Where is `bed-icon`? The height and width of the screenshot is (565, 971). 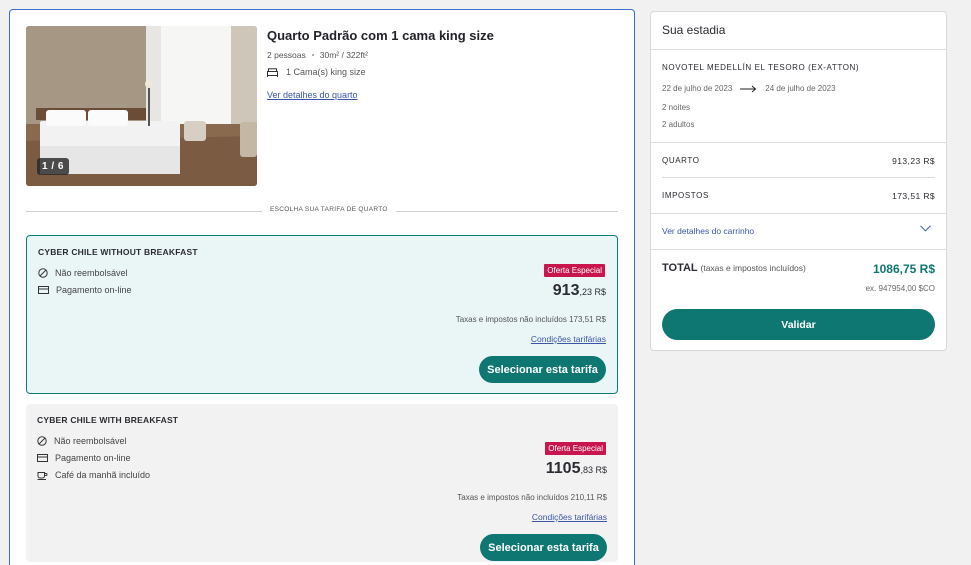
bed-icon is located at coordinates (272, 72).